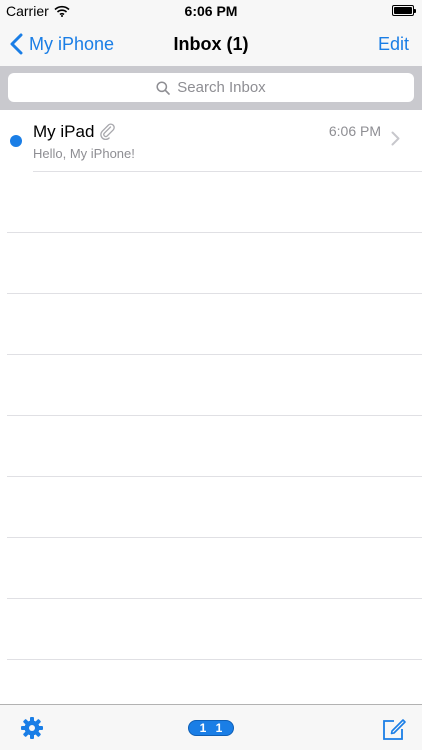 This screenshot has height=750, width=422. I want to click on status-time: 6:06 PM, so click(211, 11).